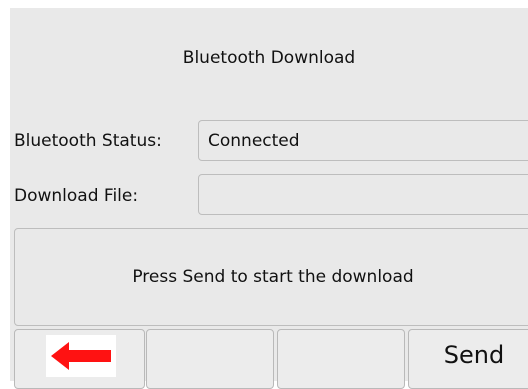  What do you see at coordinates (474, 355) in the screenshot?
I see `send-button-label: Send` at bounding box center [474, 355].